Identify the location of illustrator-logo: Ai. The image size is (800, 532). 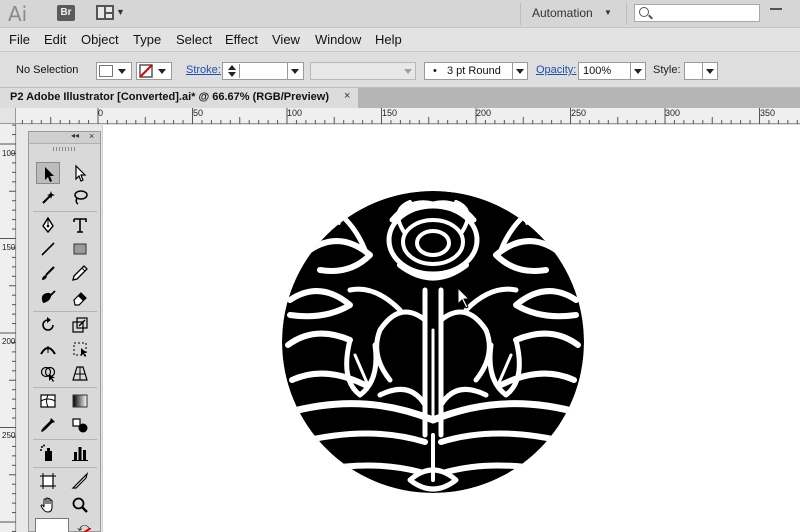
(18, 14).